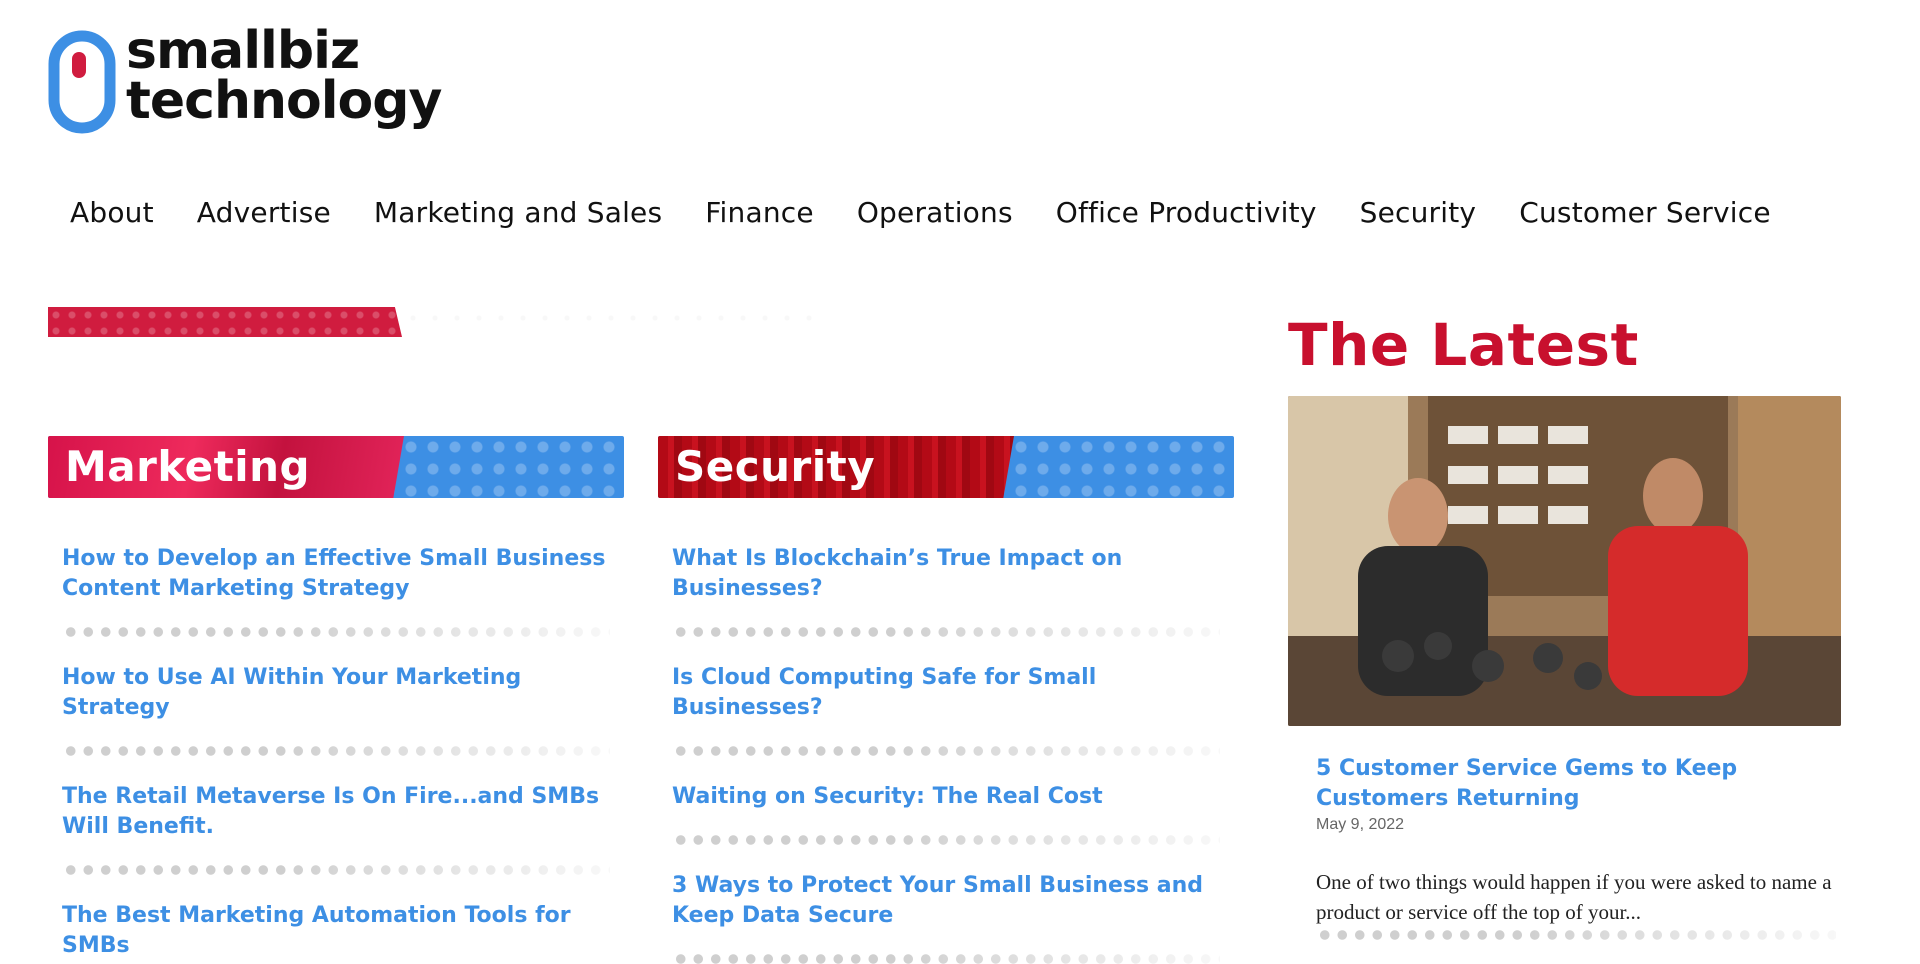  I want to click on marketing-heading: Marketing, so click(188, 466).